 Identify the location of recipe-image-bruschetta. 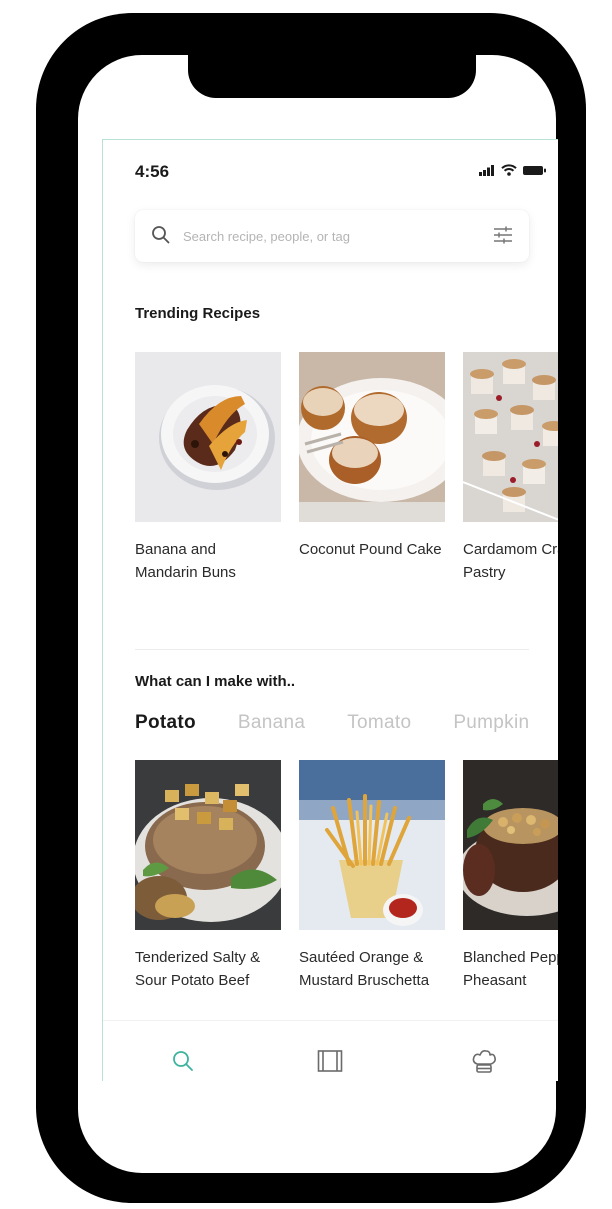
(372, 845).